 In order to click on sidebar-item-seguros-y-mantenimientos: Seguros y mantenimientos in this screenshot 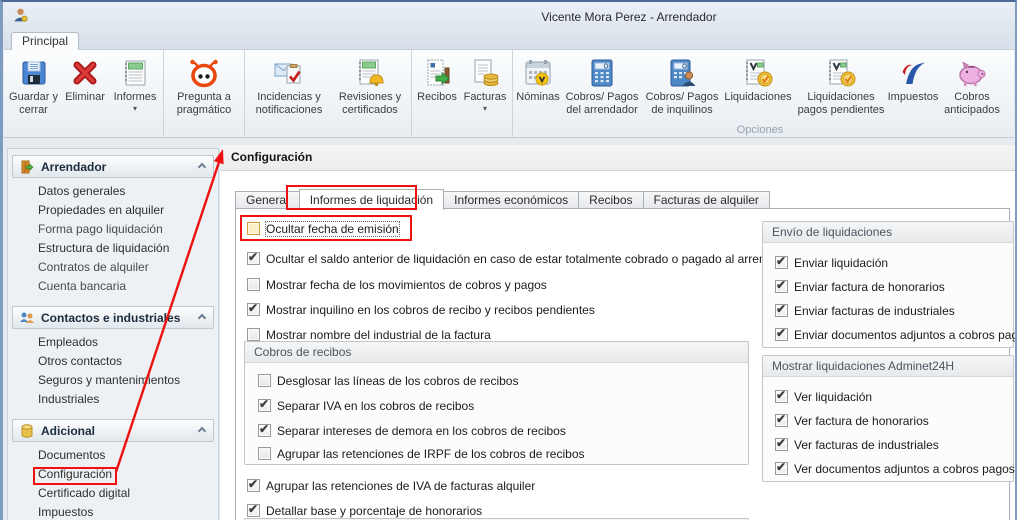, I will do `click(113, 380)`.